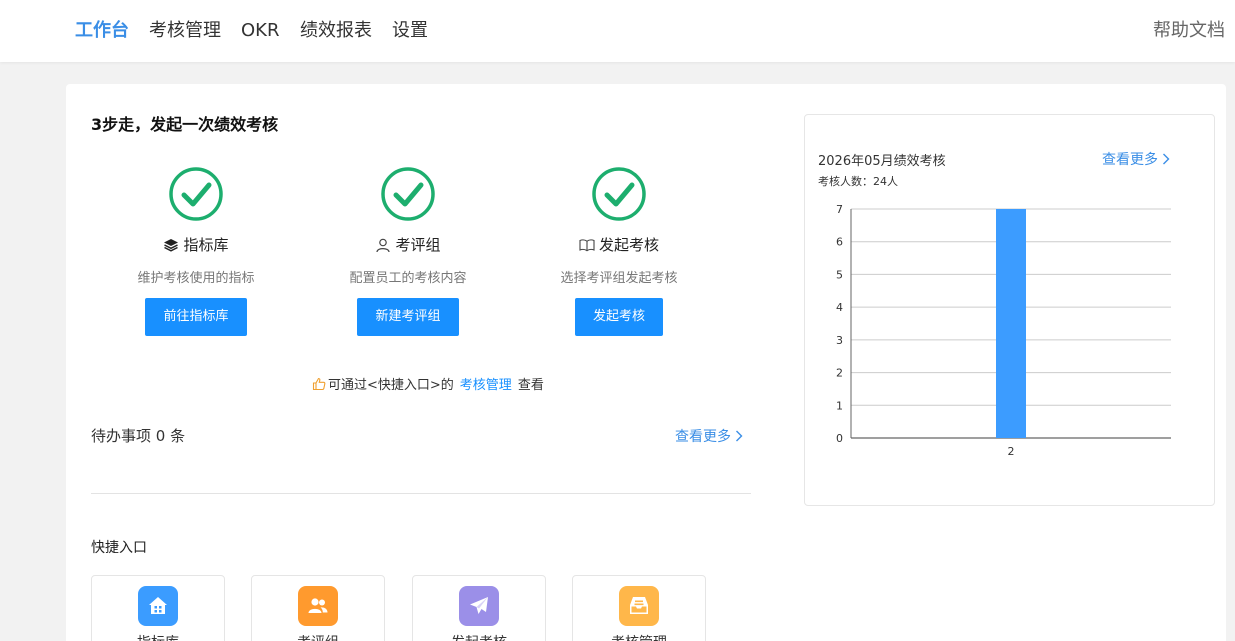 Image resolution: width=1235 pixels, height=641 pixels. I want to click on x-tick-label: 2, so click(1011, 451).